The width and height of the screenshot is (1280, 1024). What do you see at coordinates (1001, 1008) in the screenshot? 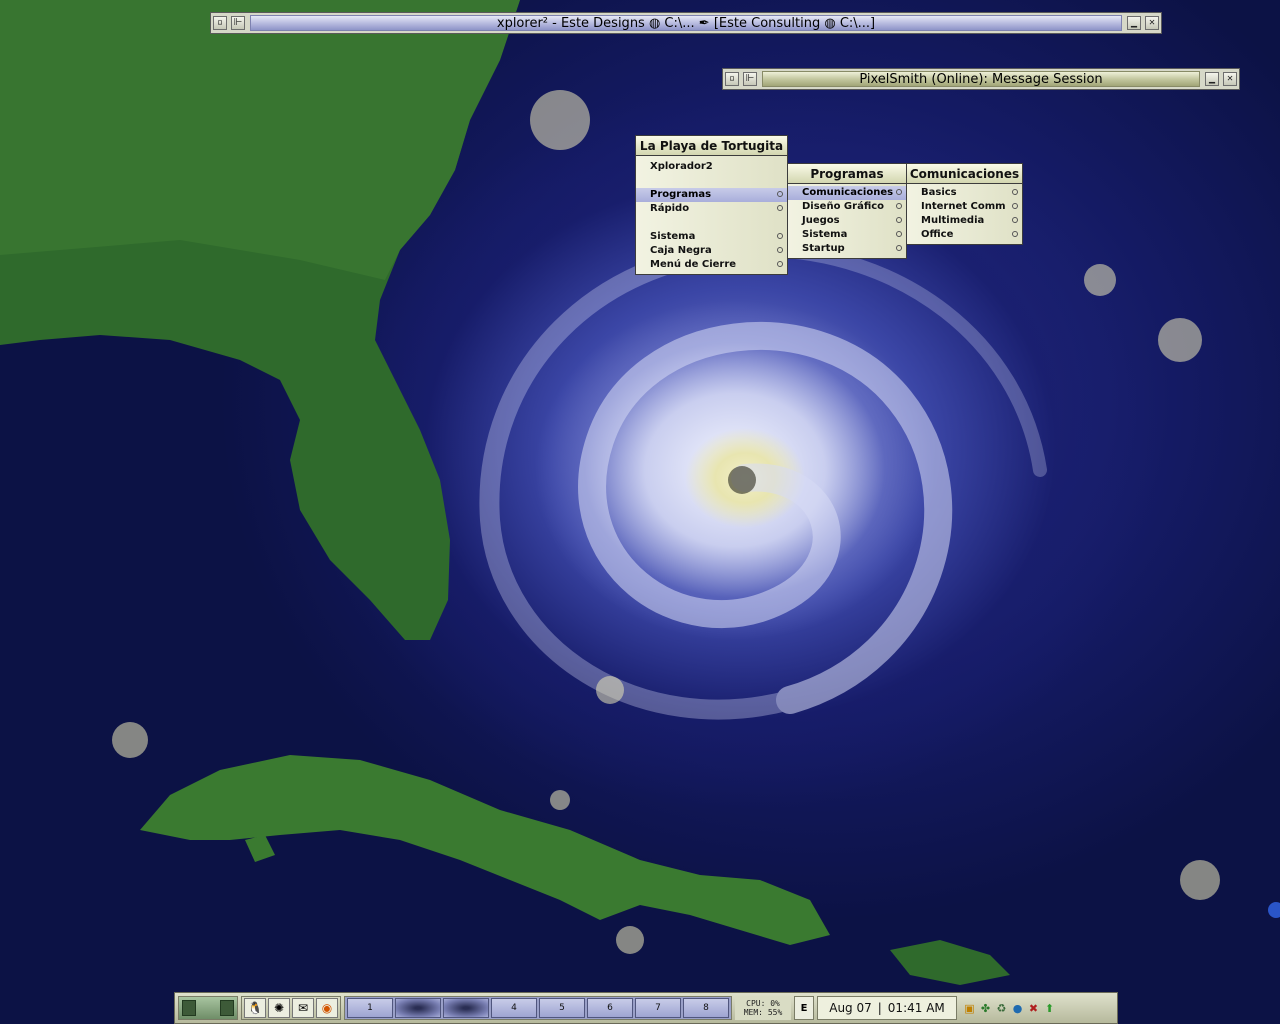
I see `recycle-icon: ♻` at bounding box center [1001, 1008].